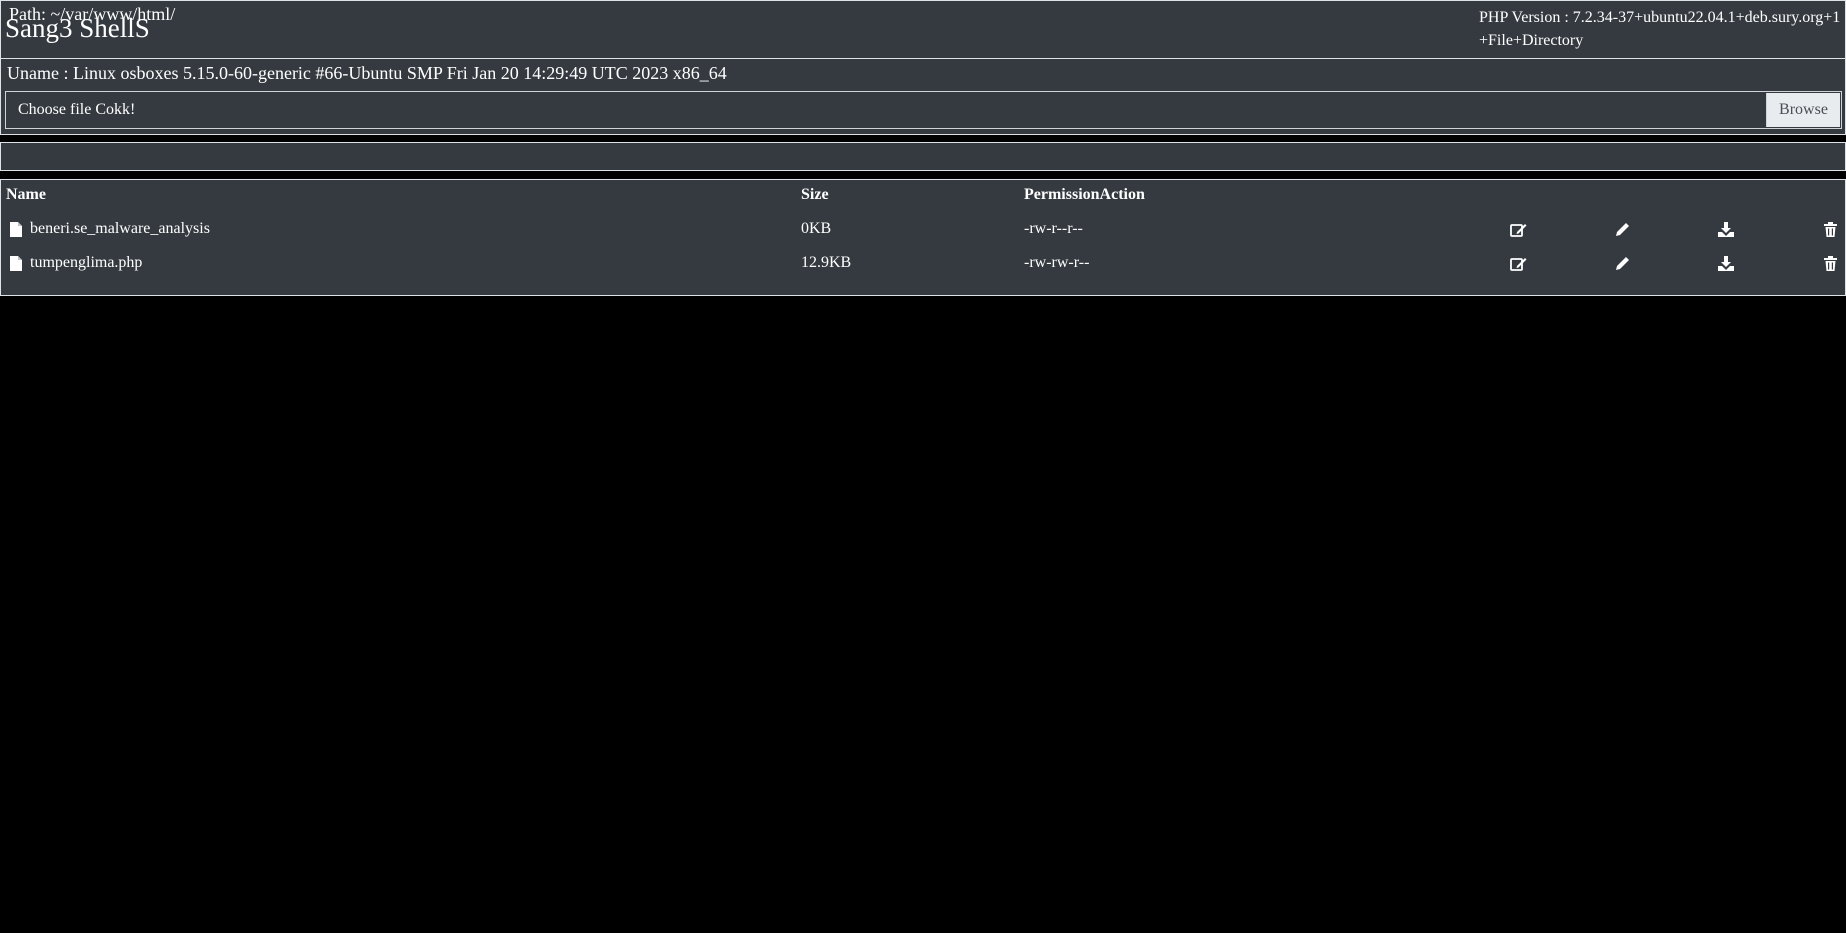 The height and width of the screenshot is (933, 1846). Describe the element at coordinates (1053, 228) in the screenshot. I see `file-permission: -rw-r--r--` at that location.